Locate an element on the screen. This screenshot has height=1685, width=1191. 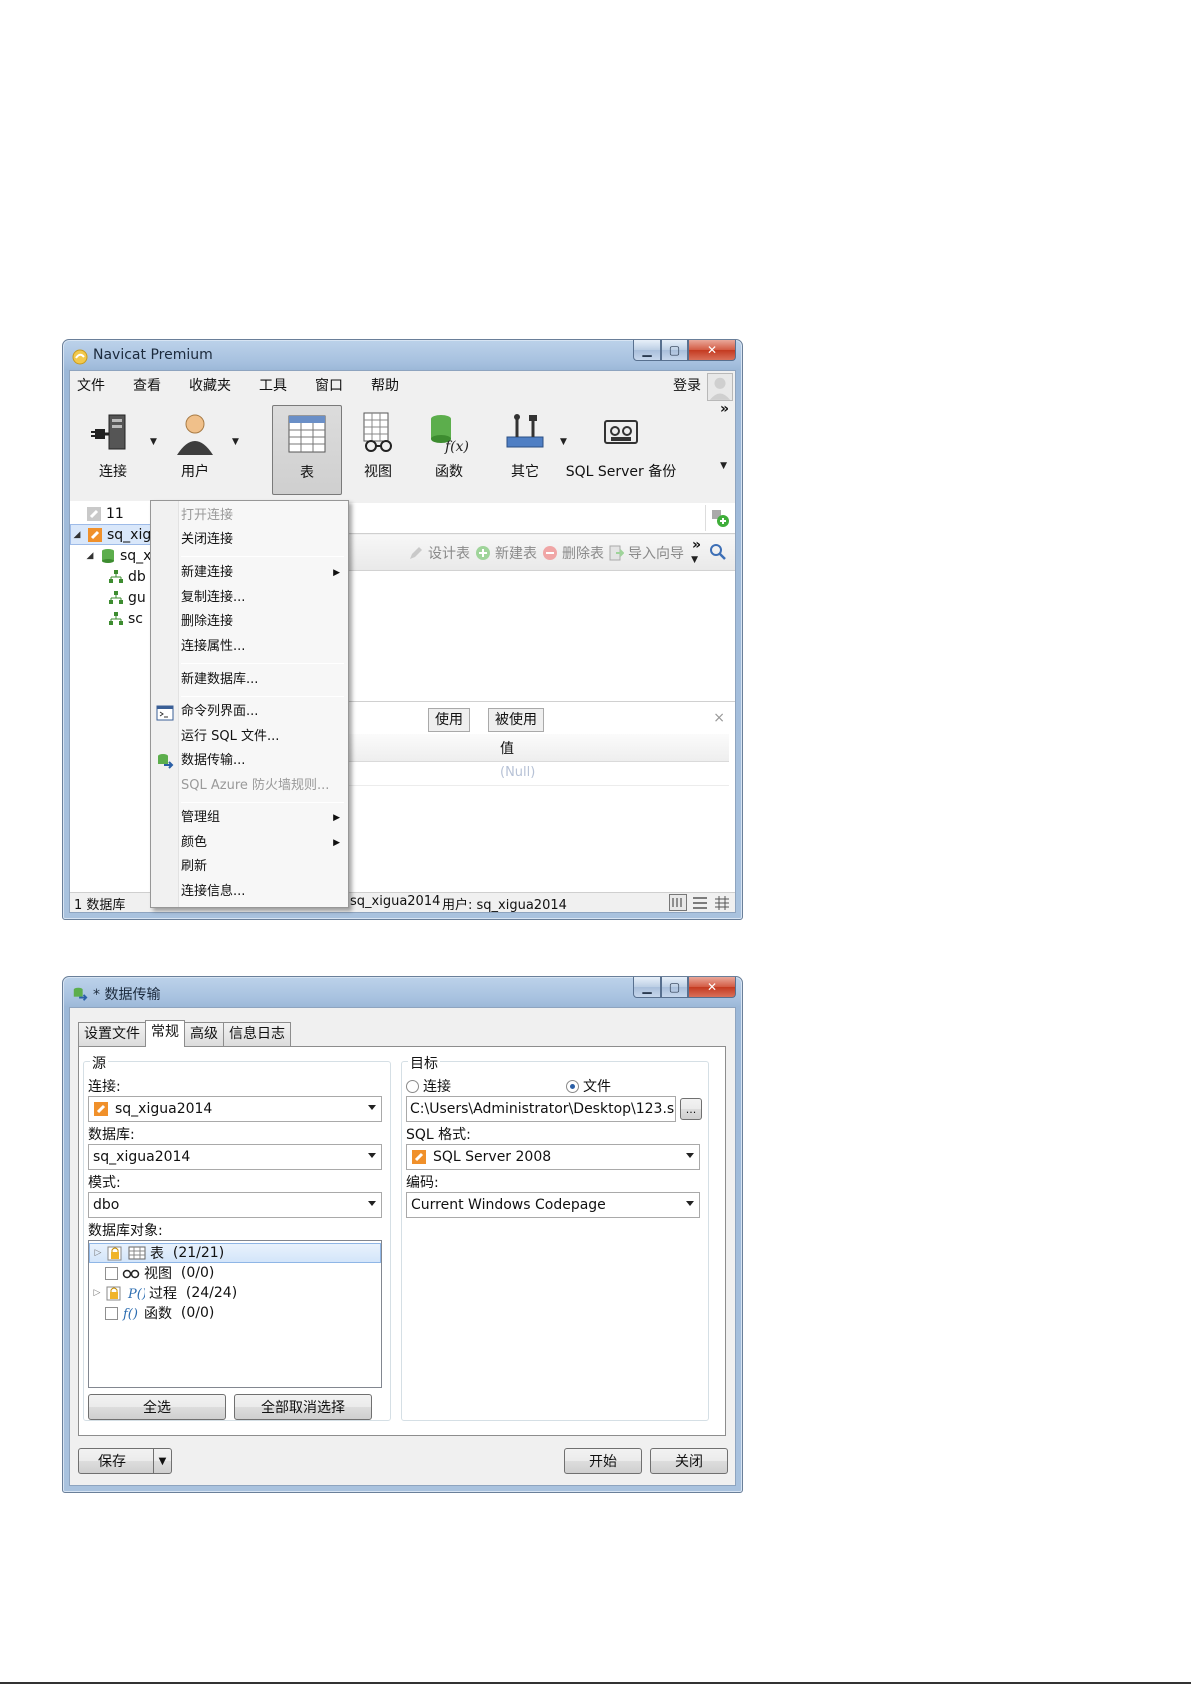
target-file-radio: 文件 is located at coordinates (588, 1086).